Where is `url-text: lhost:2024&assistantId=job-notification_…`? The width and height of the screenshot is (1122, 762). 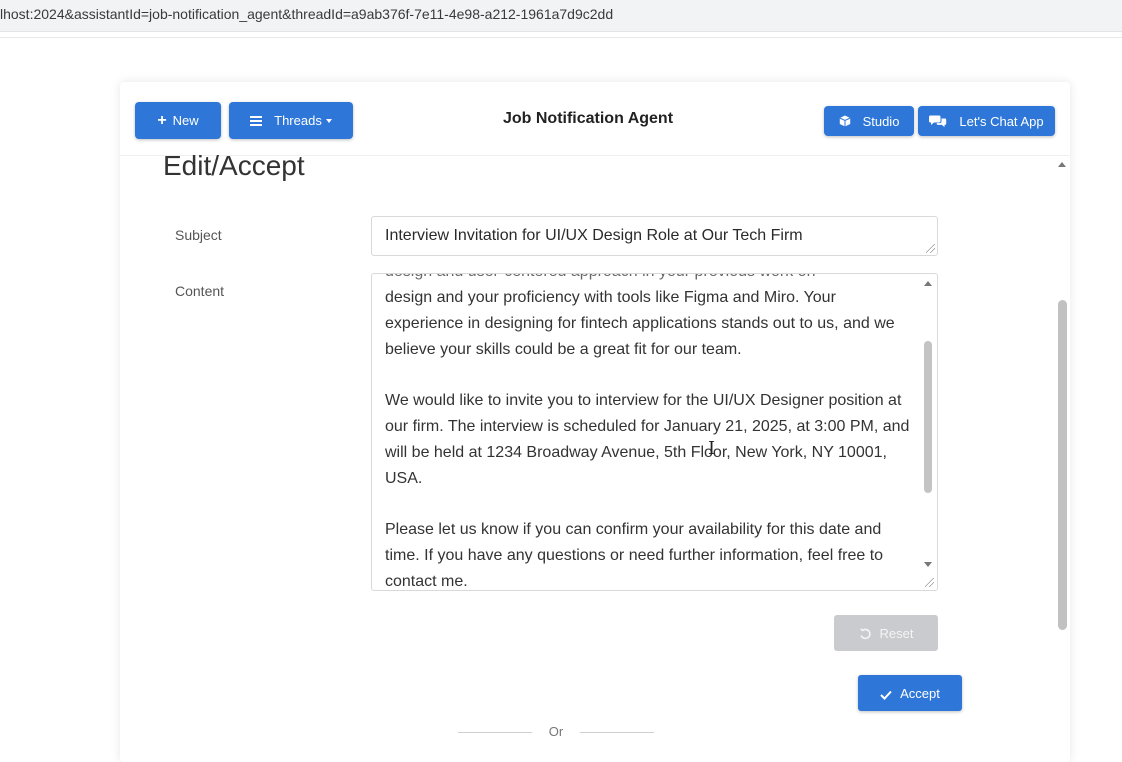
url-text: lhost:2024&assistantId=job-notification_… is located at coordinates (306, 14).